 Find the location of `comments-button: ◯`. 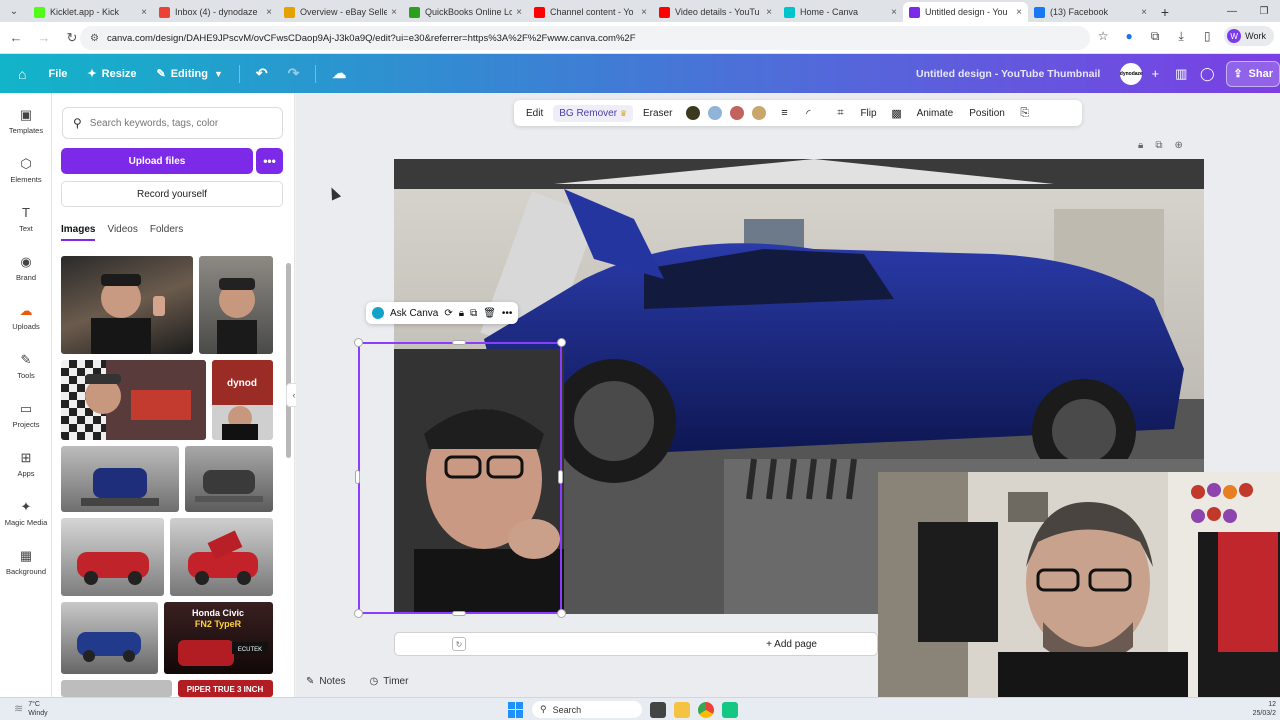

comments-button: ◯ is located at coordinates (1207, 74).